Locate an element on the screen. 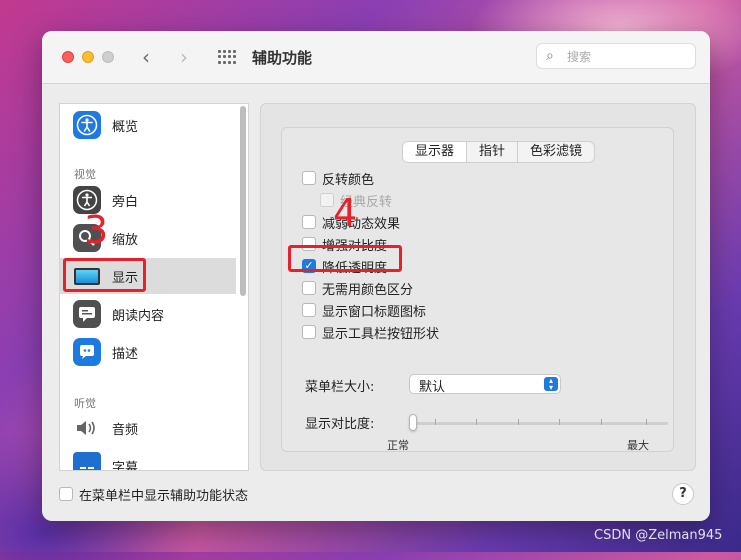 Image resolution: width=741 pixels, height=560 pixels. annotation-box-display is located at coordinates (104, 275).